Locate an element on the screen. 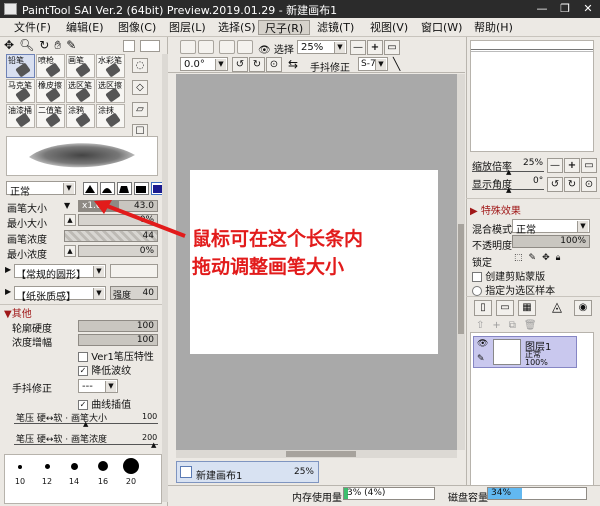 Image resolution: width=600 pixels, height=506 pixels. clipping-option: 创建剪贴蒙版 is located at coordinates (508, 275).